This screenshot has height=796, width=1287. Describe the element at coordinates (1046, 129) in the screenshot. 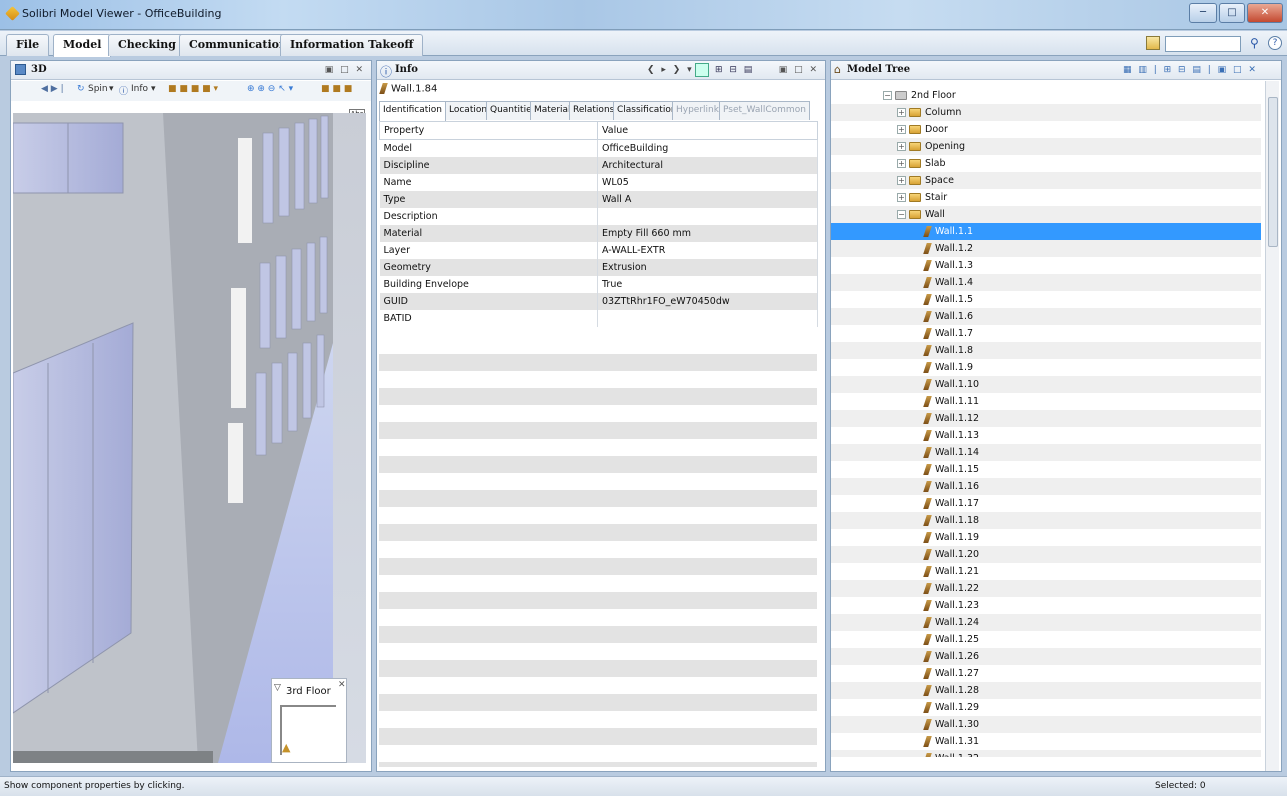

I see `tree-item-group: + Door` at that location.